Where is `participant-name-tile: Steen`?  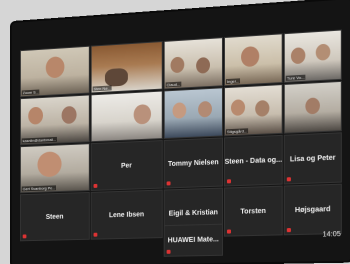
participant-name-tile: Steen is located at coordinates (54, 216).